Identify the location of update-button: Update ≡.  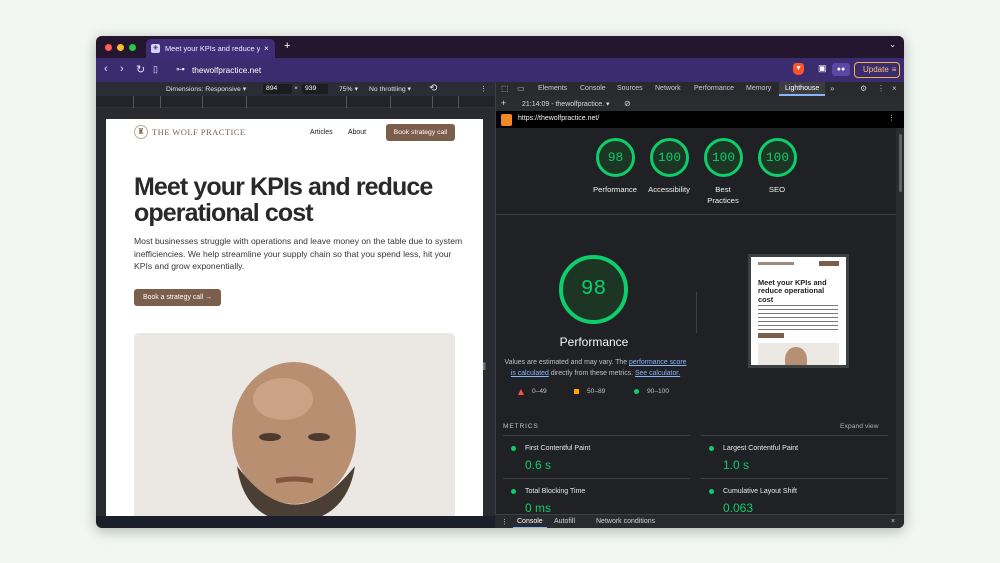
(877, 70).